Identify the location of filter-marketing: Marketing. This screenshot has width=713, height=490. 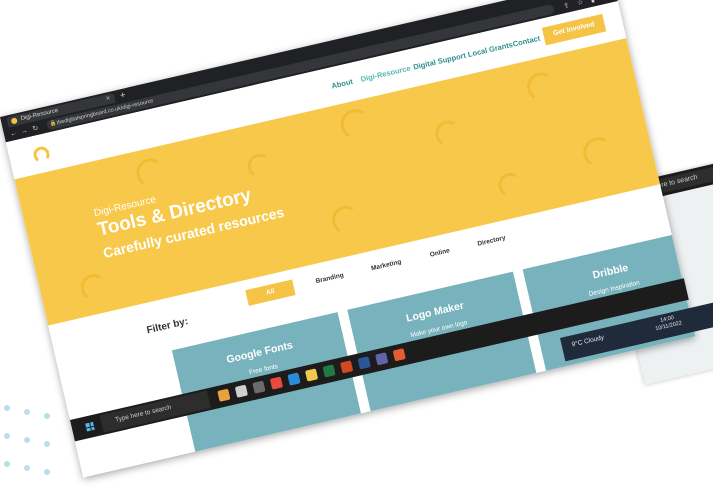
(386, 265).